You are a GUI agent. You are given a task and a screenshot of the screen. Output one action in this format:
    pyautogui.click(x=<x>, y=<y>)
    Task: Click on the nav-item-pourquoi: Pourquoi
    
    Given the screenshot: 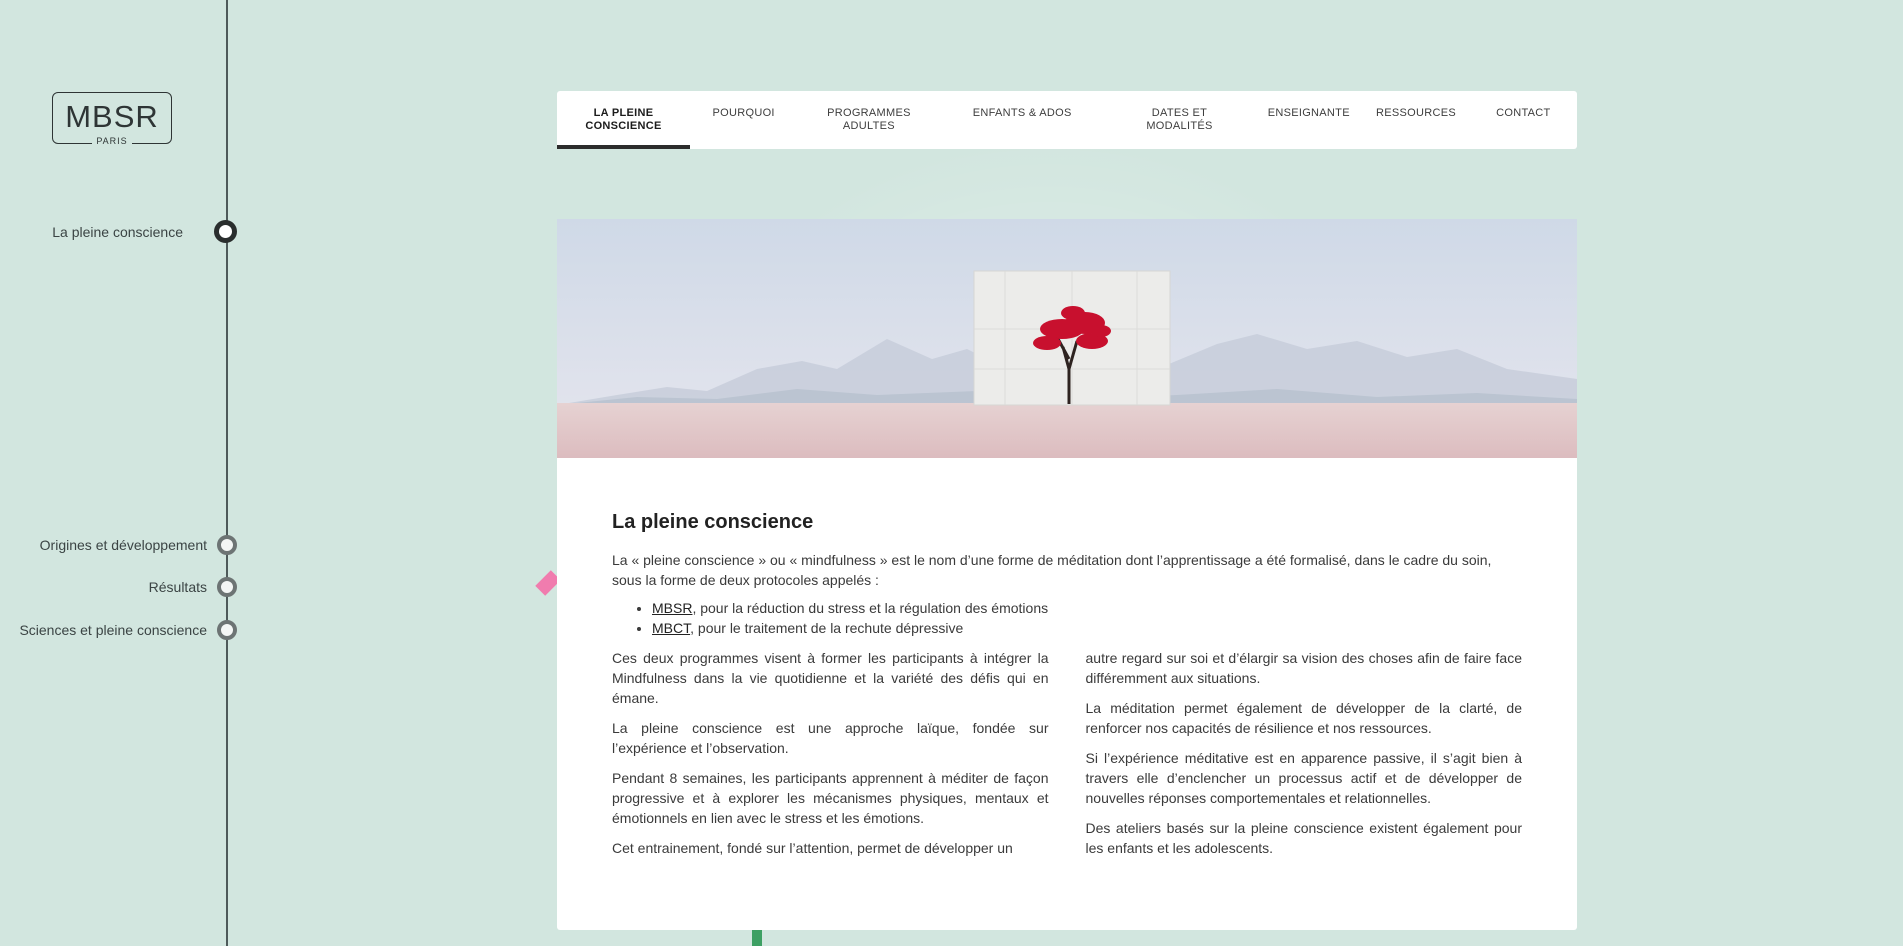 What is the action you would take?
    pyautogui.click(x=743, y=120)
    